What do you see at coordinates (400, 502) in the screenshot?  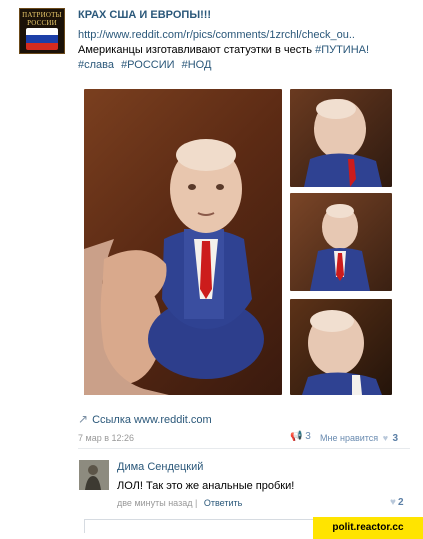 I see `comment-likes-count: 2` at bounding box center [400, 502].